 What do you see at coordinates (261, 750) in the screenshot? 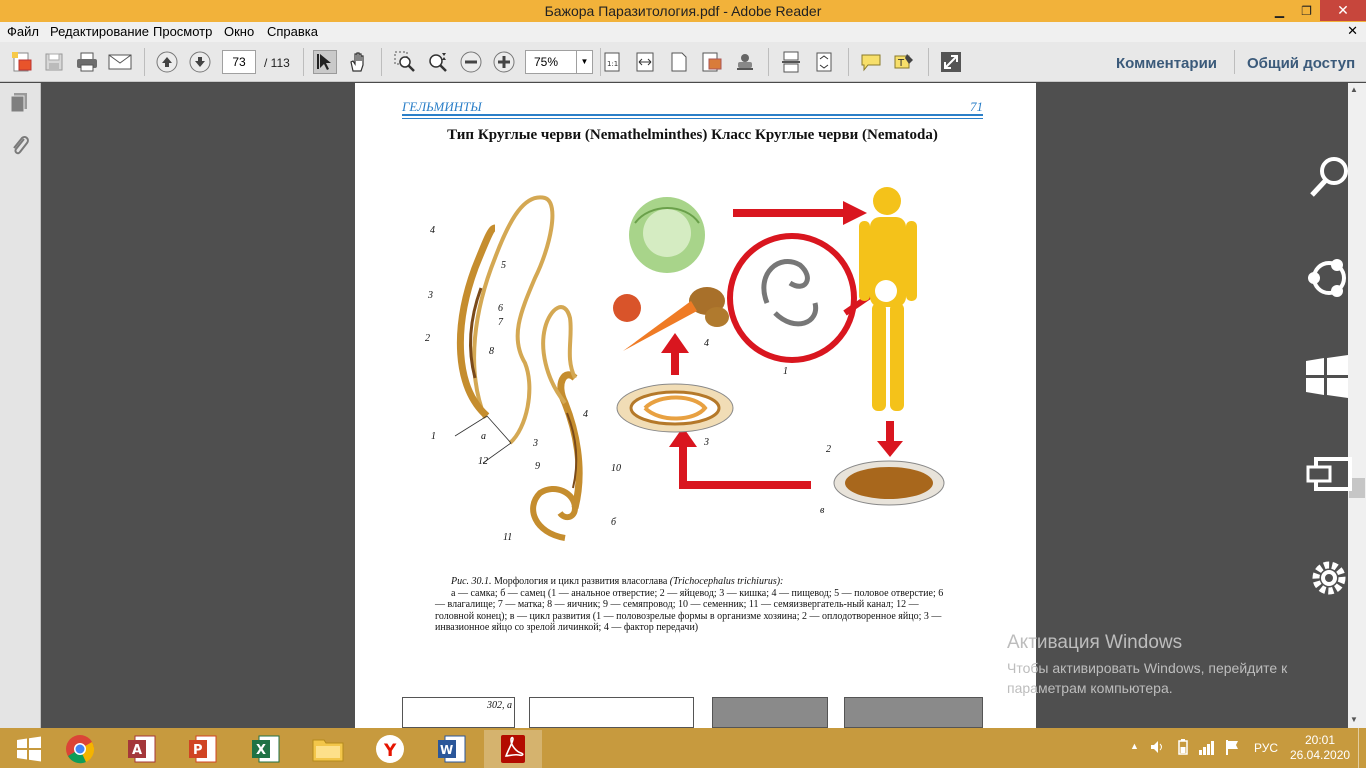
I see `svg-text: X` at bounding box center [261, 750].